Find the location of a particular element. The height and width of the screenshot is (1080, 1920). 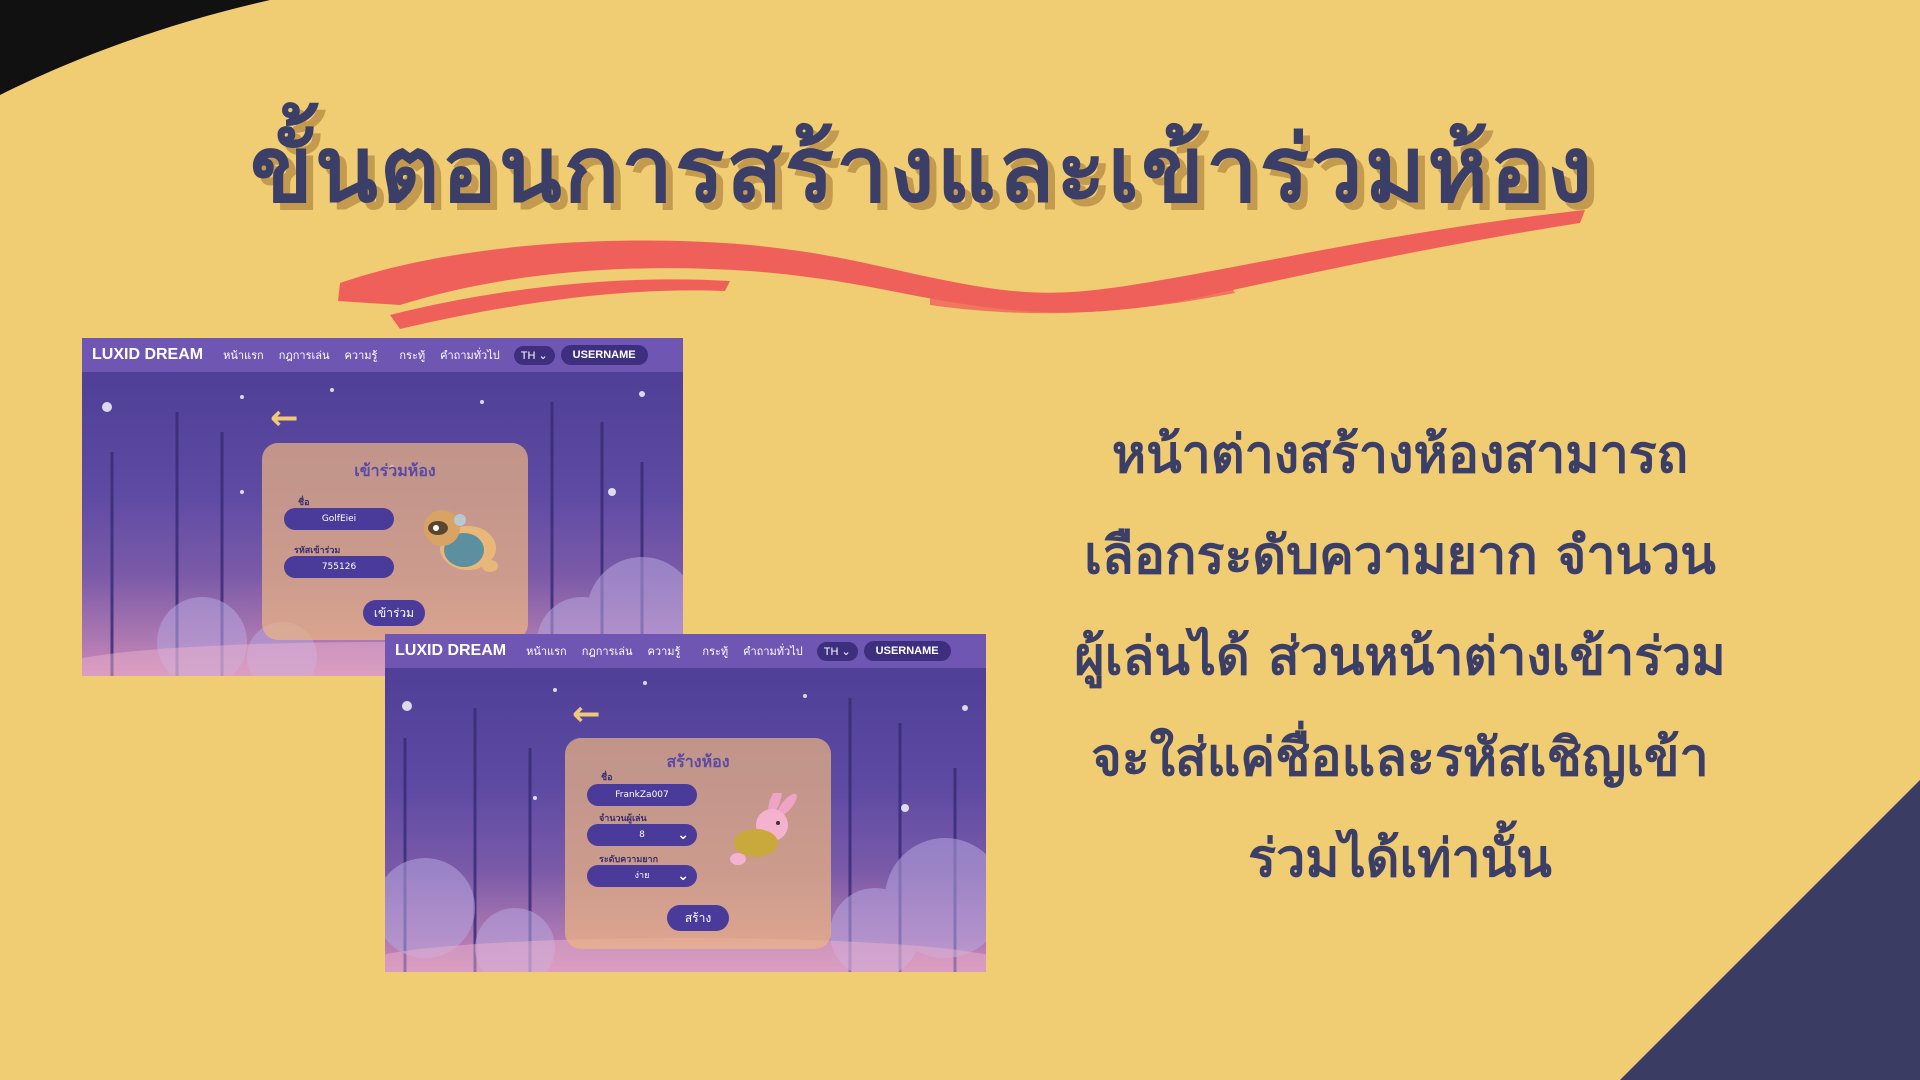

join-code-label: รหัสเข้าร่วม is located at coordinates (317, 551).